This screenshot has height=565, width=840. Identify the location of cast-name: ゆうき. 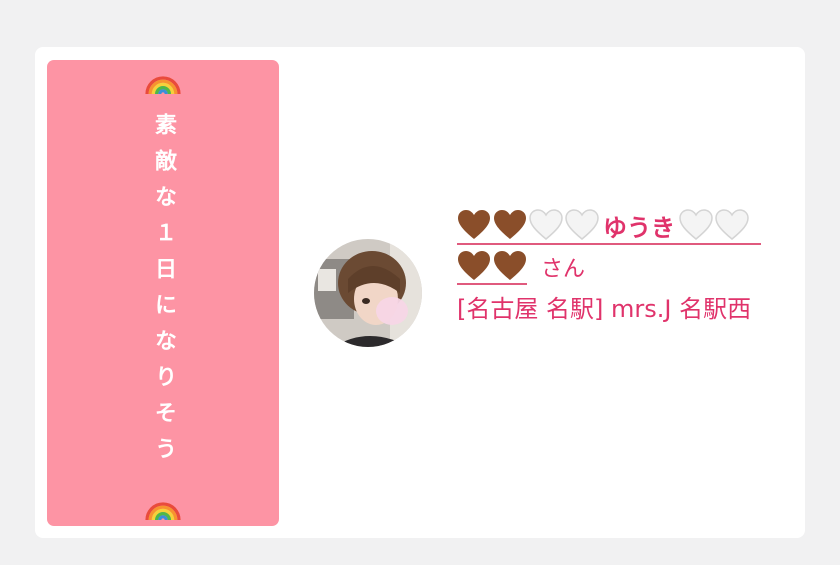
(639, 227).